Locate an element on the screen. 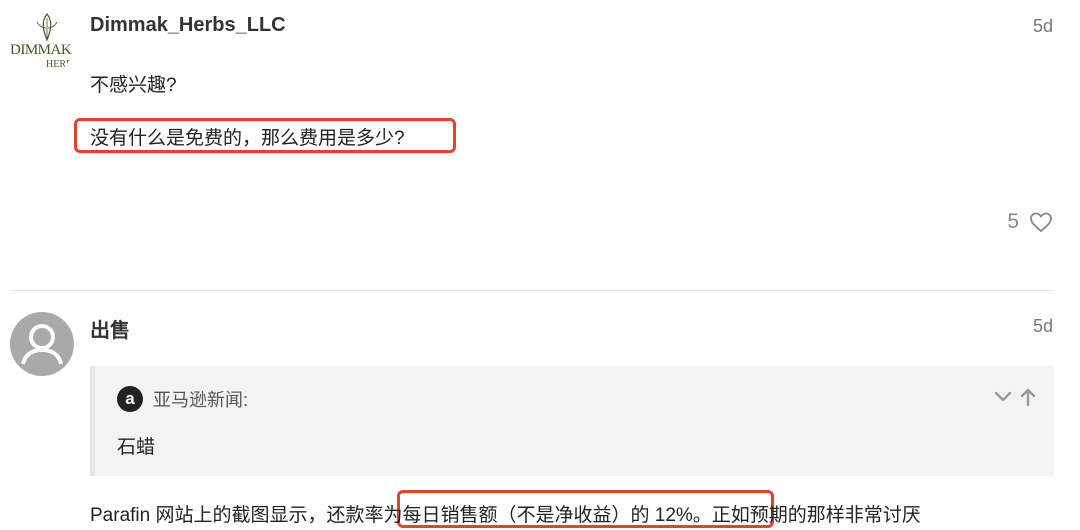 The height and width of the screenshot is (530, 1080). quote-header: a 亚马逊新闻: is located at coordinates (182, 399).